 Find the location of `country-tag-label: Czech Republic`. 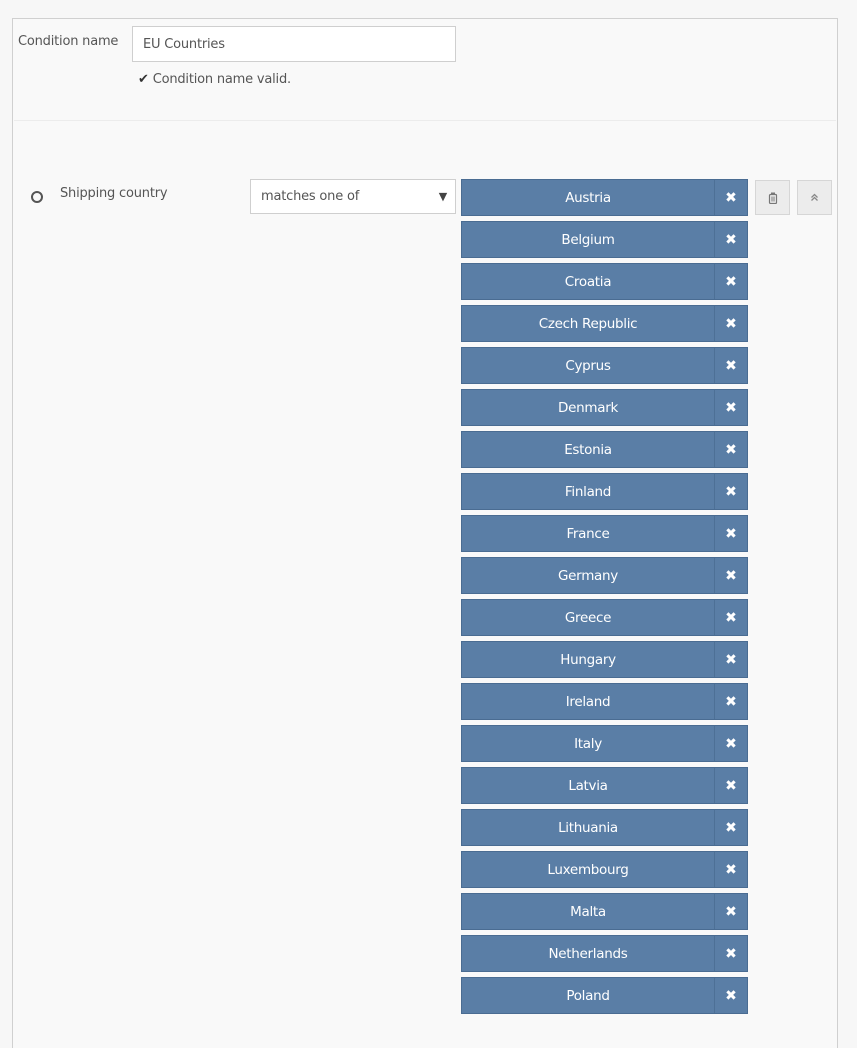

country-tag-label: Czech Republic is located at coordinates (588, 323).